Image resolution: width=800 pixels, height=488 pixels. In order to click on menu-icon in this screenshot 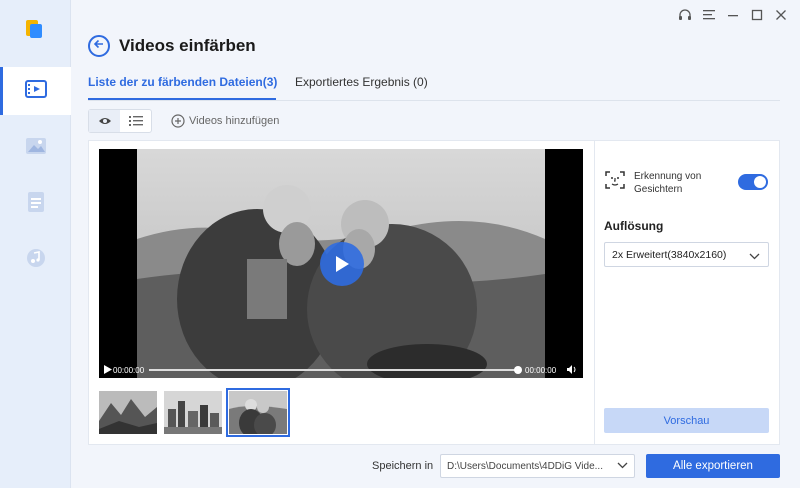, I will do `click(709, 15)`.